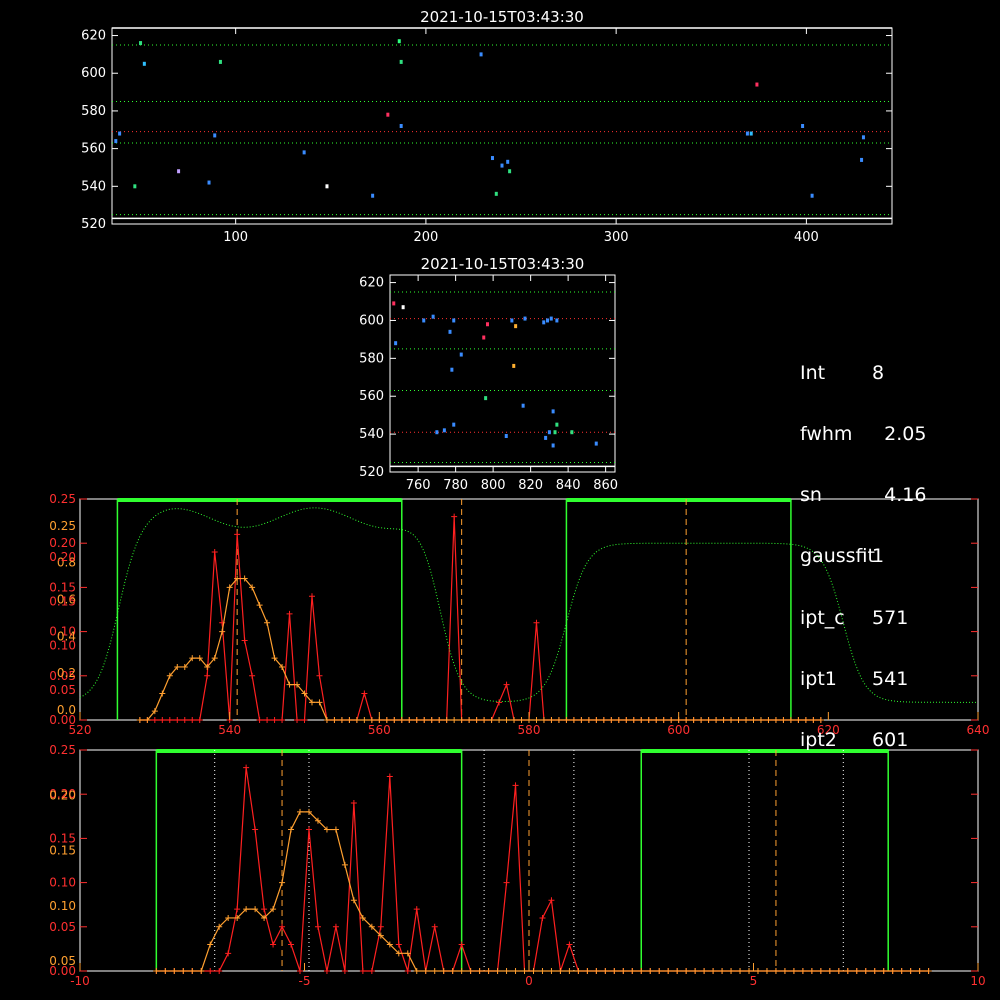 The image size is (1000, 1000). What do you see at coordinates (93, 186) in the screenshot?
I see `top-image-ytick-label: 540` at bounding box center [93, 186].